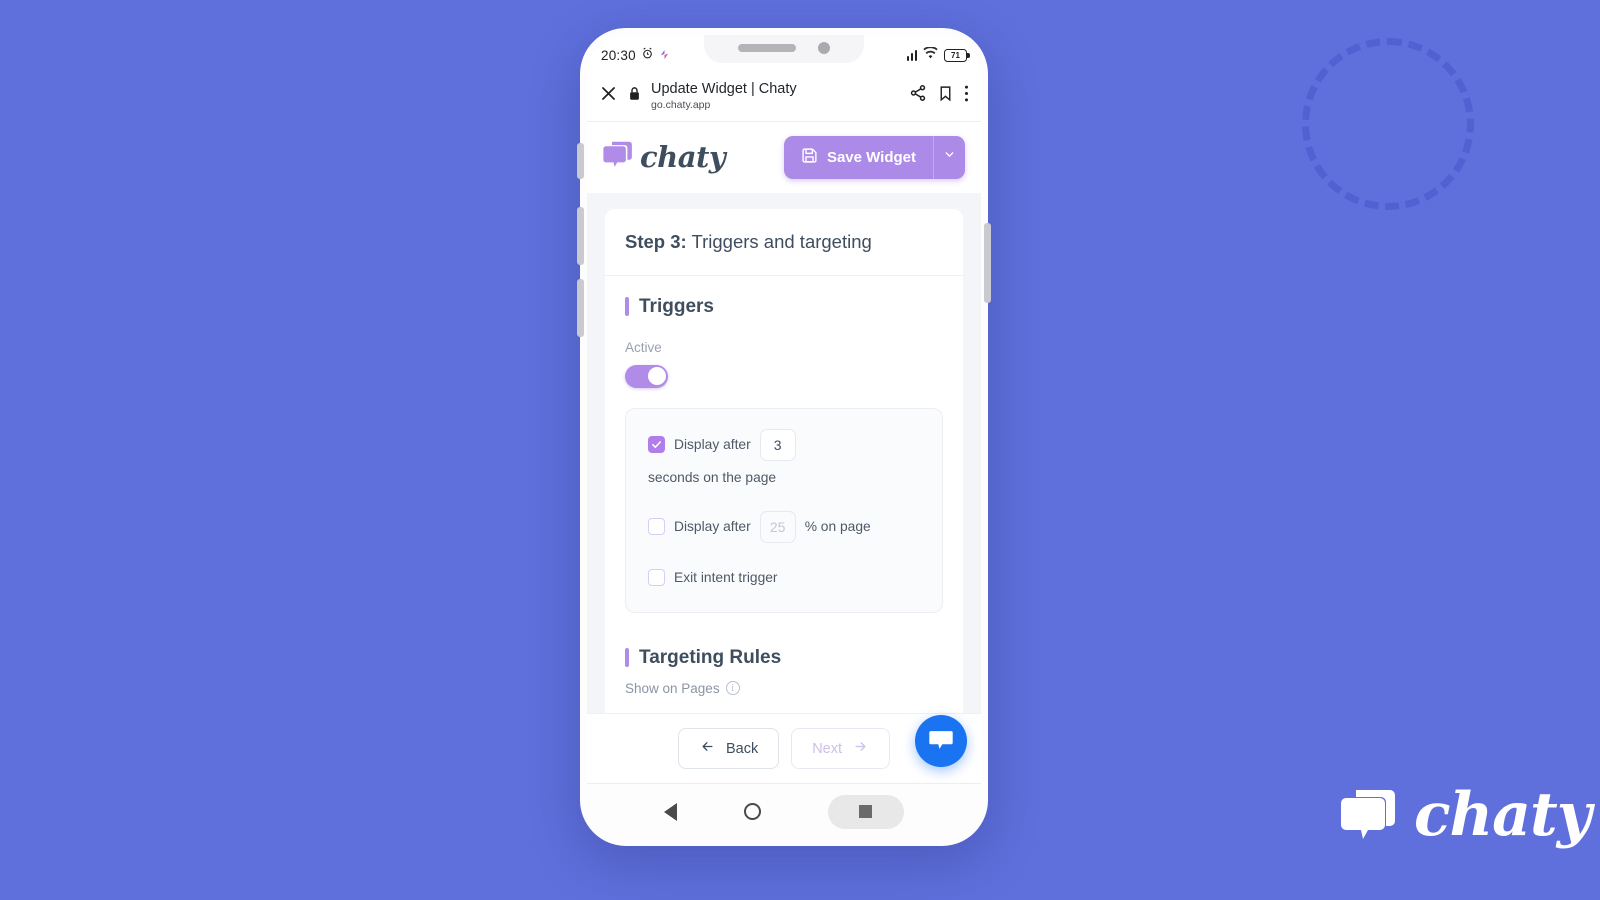 Image resolution: width=1600 pixels, height=900 pixels. Describe the element at coordinates (911, 55) in the screenshot. I see `signal-bars-icon` at that location.